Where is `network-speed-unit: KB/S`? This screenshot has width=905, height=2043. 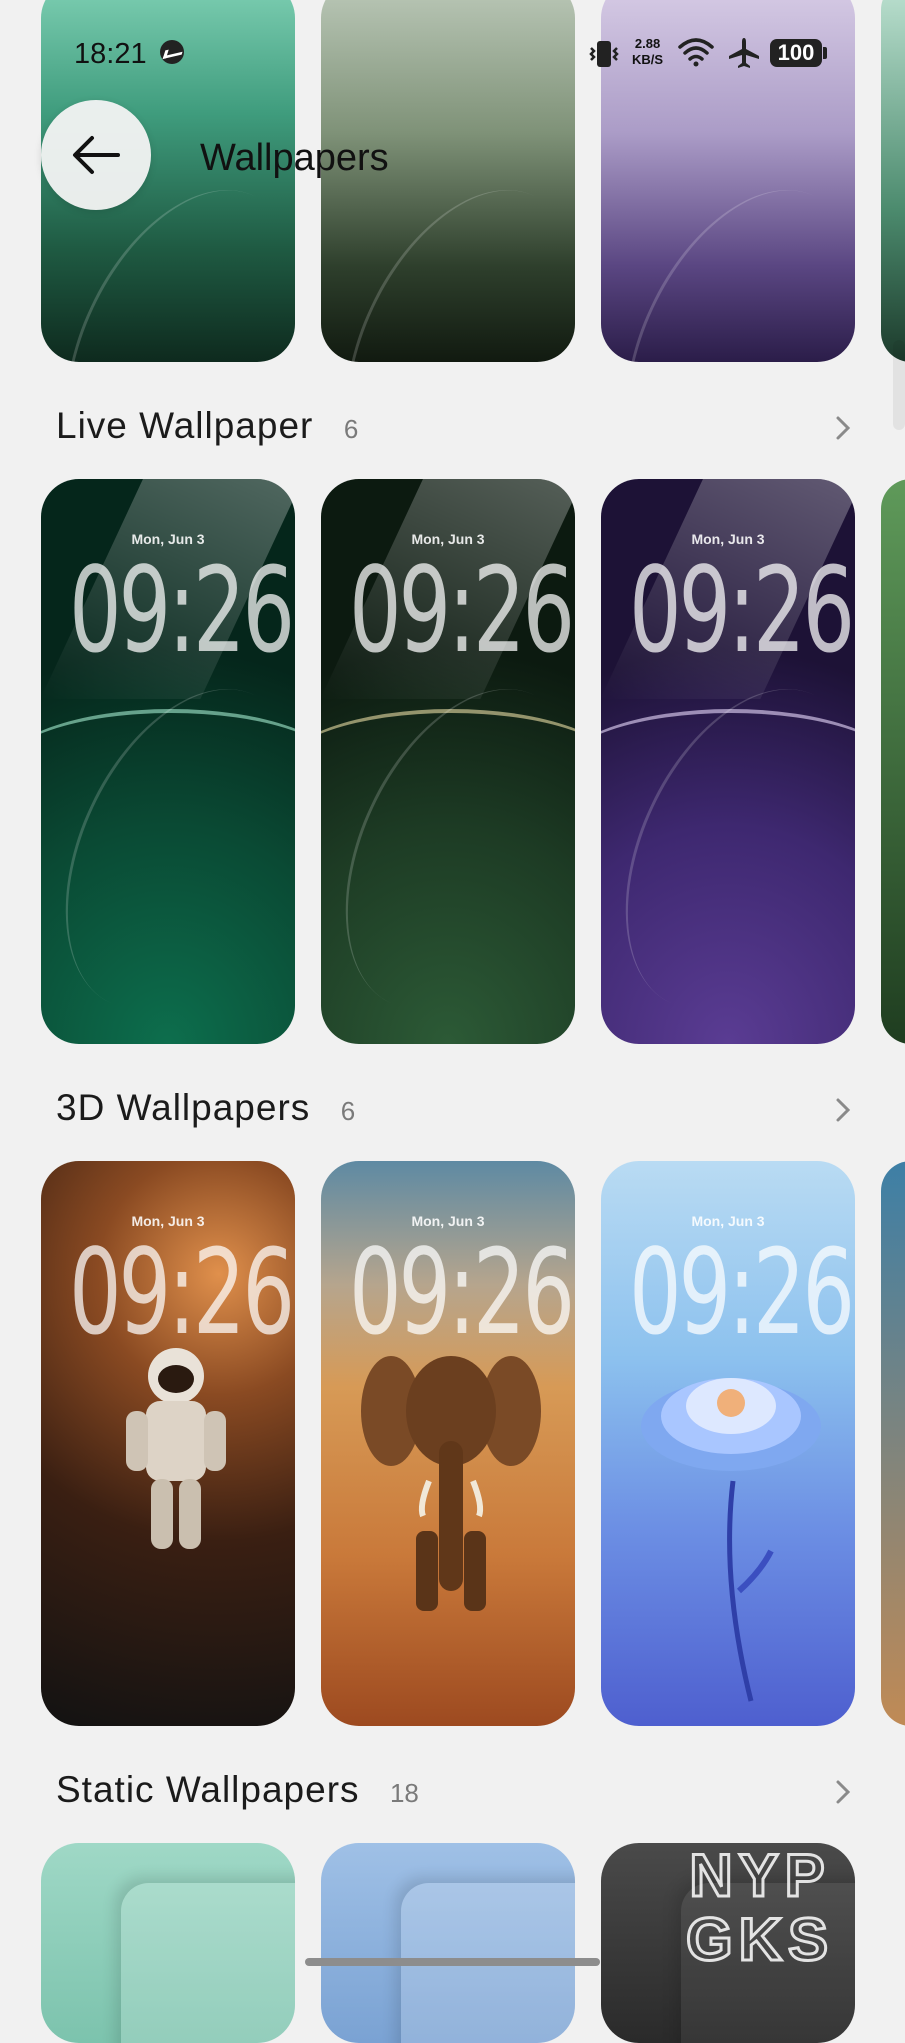
network-speed-unit: KB/S is located at coordinates (648, 59).